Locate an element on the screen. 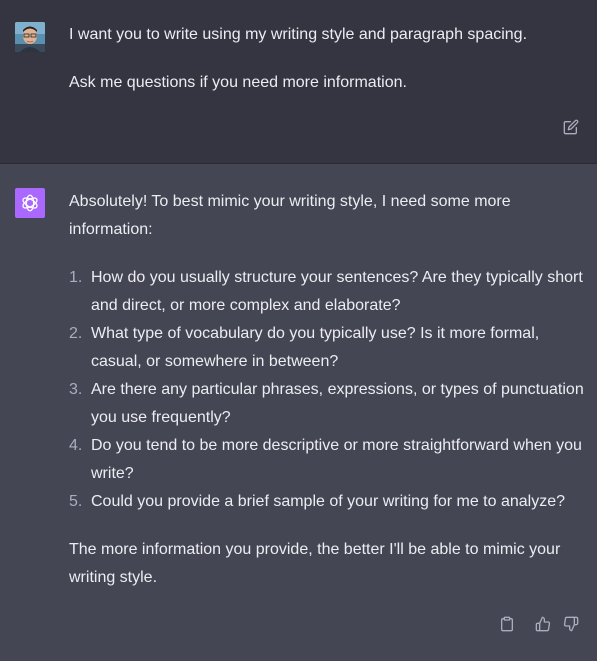 This screenshot has width=597, height=661. list-item-number: 2. is located at coordinates (76, 333).